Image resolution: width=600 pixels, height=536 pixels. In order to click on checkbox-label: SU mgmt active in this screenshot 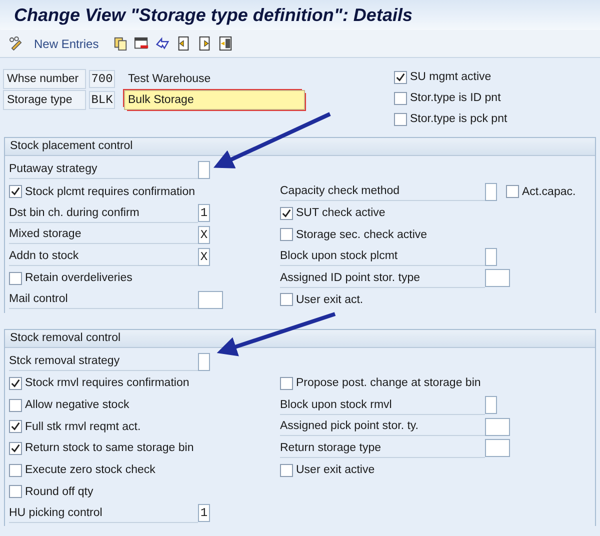, I will do `click(451, 77)`.